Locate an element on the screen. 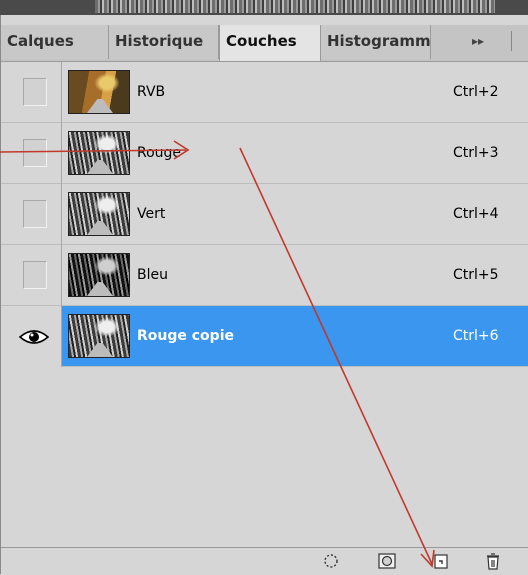 The image size is (528, 575). panel-bottom-bar is located at coordinates (264, 561).